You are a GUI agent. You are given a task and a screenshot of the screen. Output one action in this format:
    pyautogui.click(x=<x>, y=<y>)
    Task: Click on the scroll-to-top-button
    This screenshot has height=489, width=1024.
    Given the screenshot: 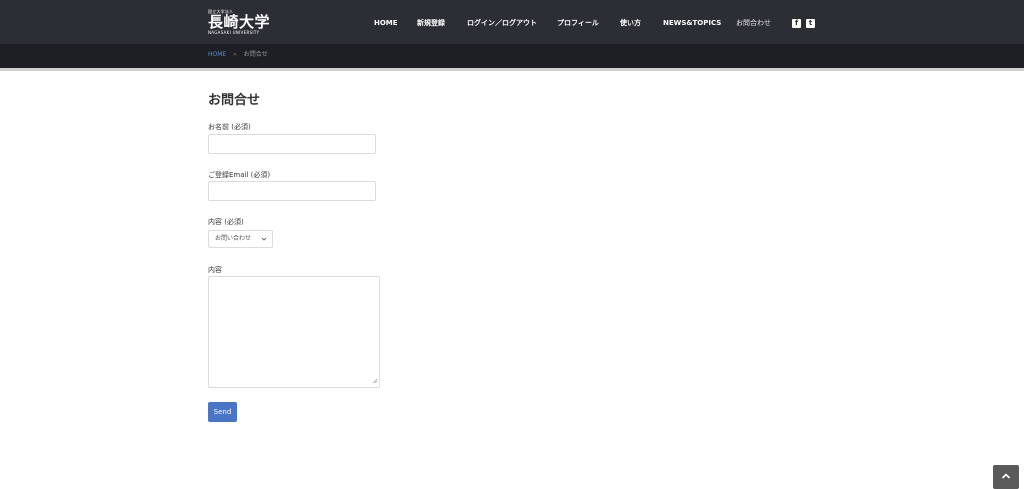 What is the action you would take?
    pyautogui.click(x=1006, y=477)
    